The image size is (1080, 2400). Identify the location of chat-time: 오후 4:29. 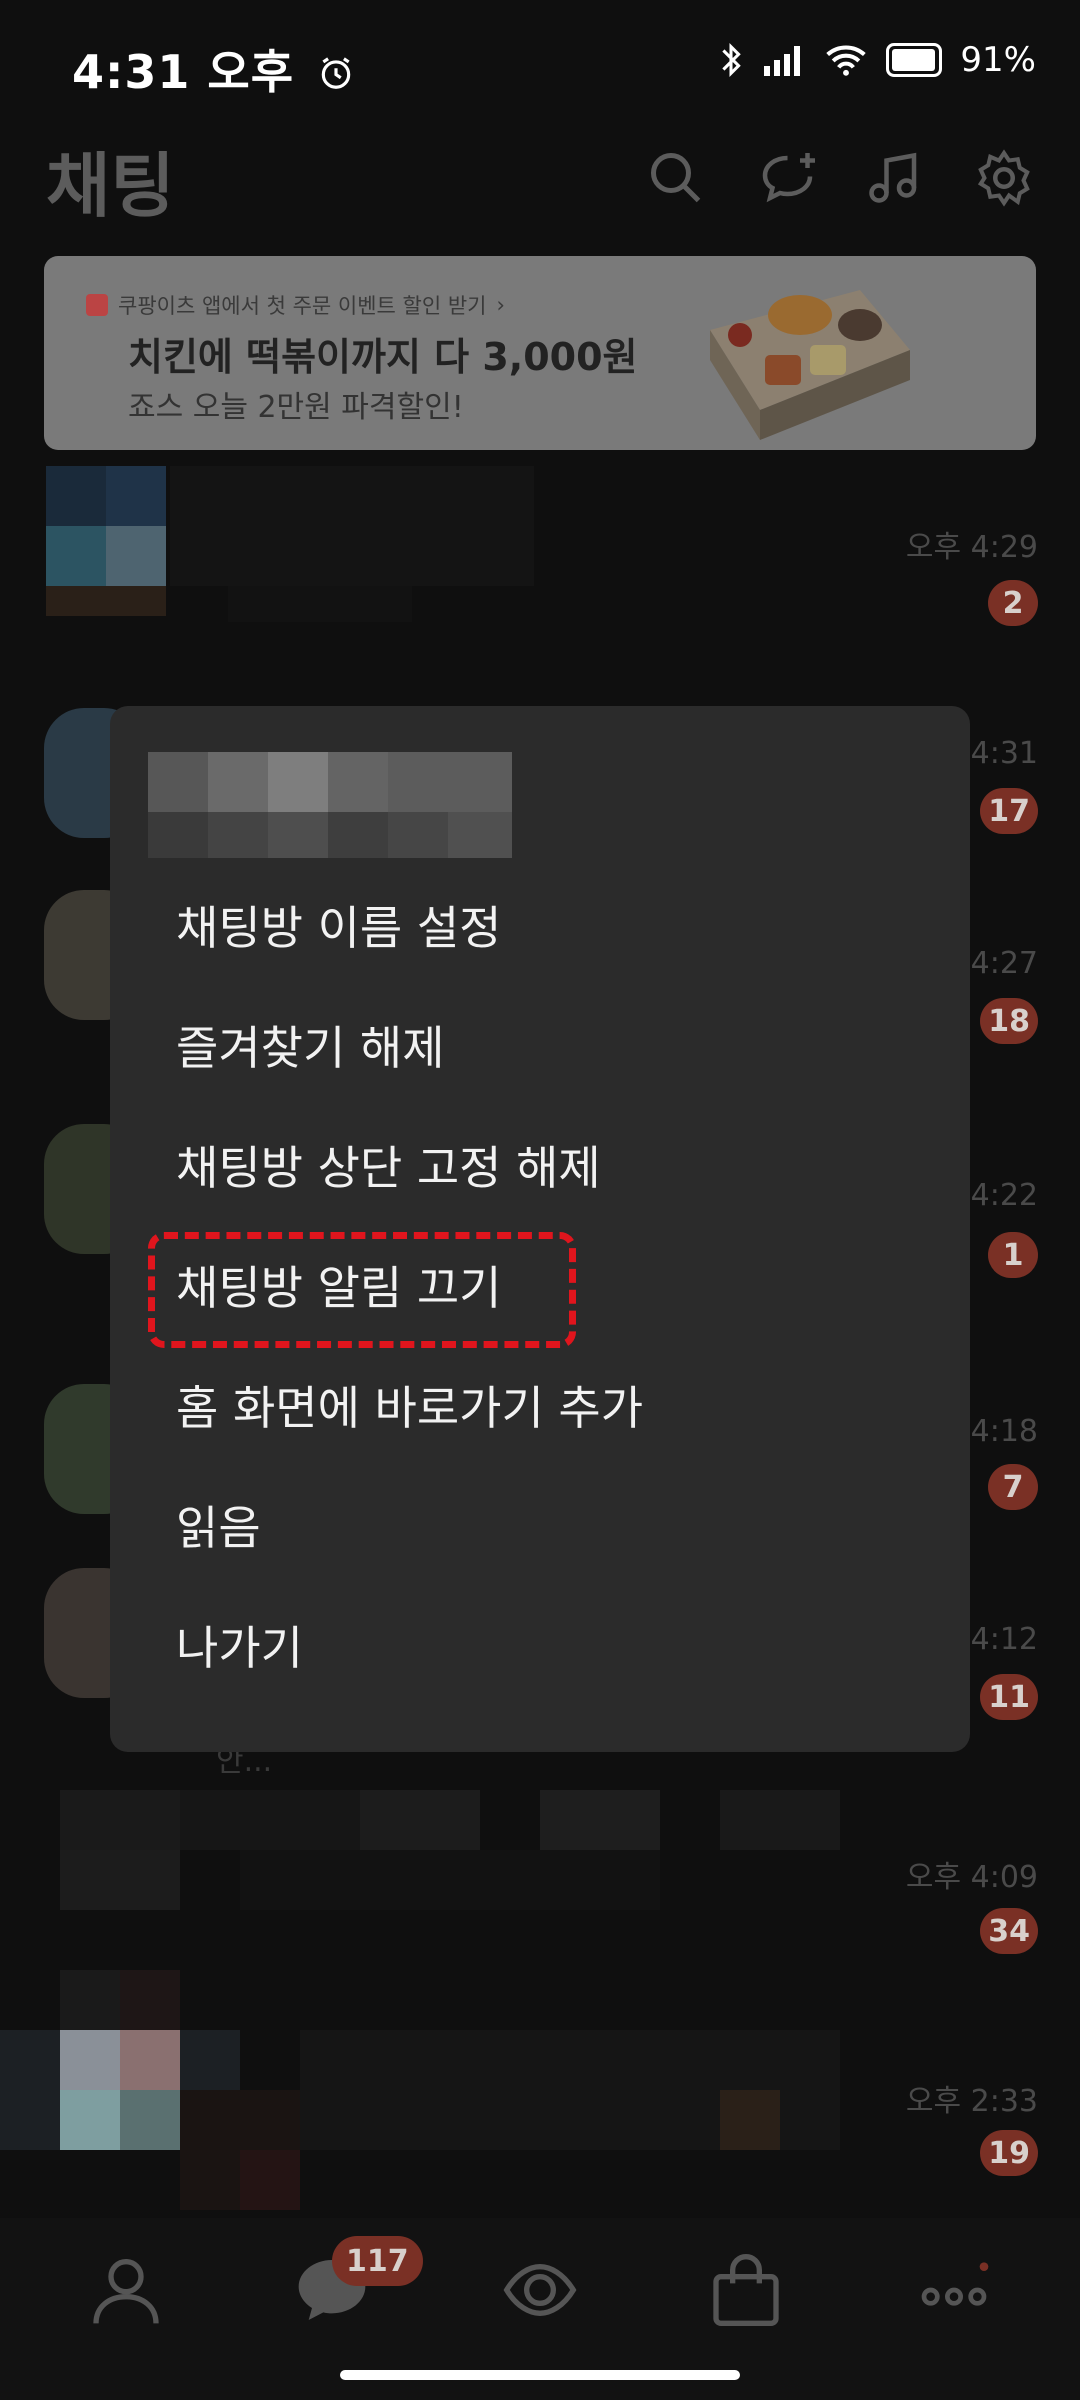
(971, 547).